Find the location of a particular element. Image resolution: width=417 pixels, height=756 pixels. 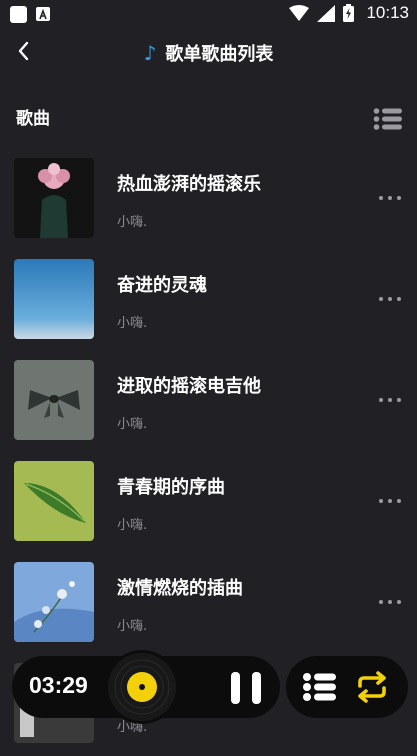

status-bar: 10:13 is located at coordinates (208, 14).